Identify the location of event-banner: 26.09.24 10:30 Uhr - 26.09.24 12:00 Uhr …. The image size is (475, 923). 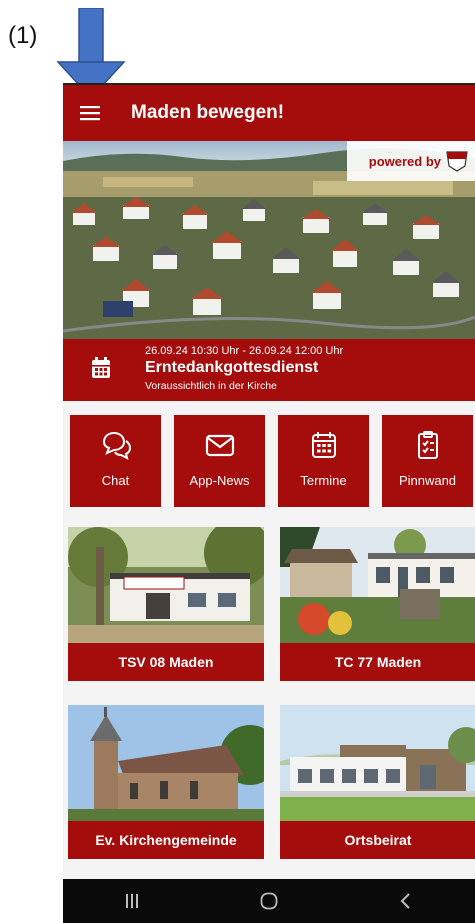
(269, 370).